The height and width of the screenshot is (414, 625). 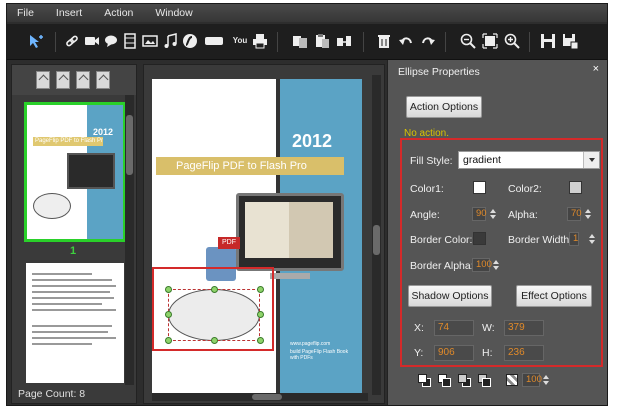 I want to click on angle-stepper, so click(x=493, y=214).